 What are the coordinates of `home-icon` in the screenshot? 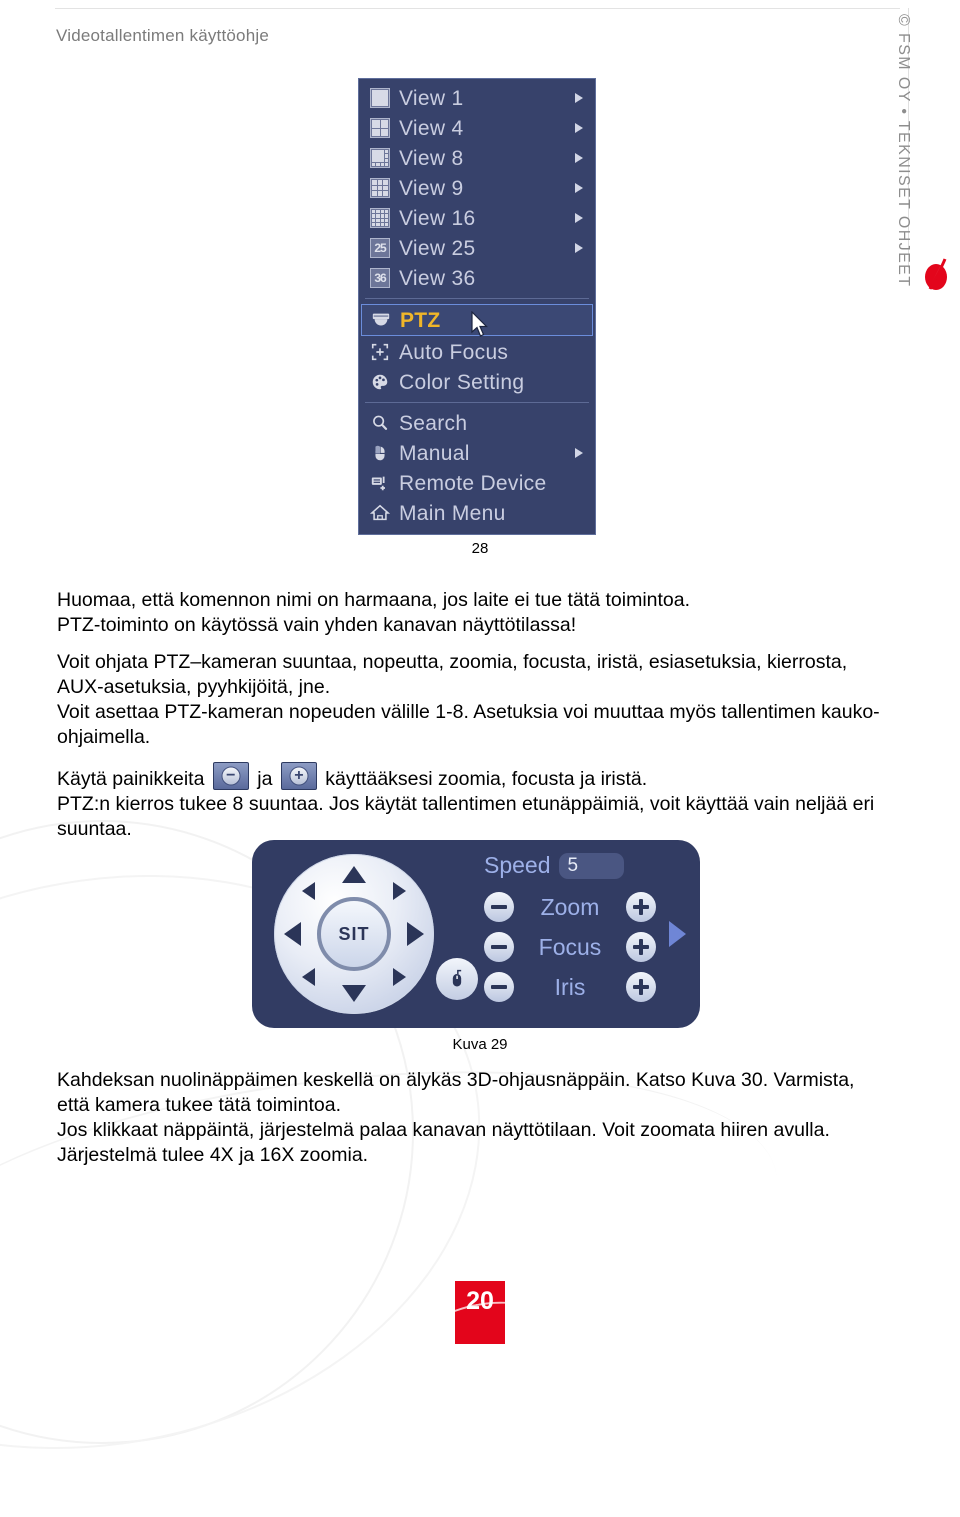 It's located at (380, 513).